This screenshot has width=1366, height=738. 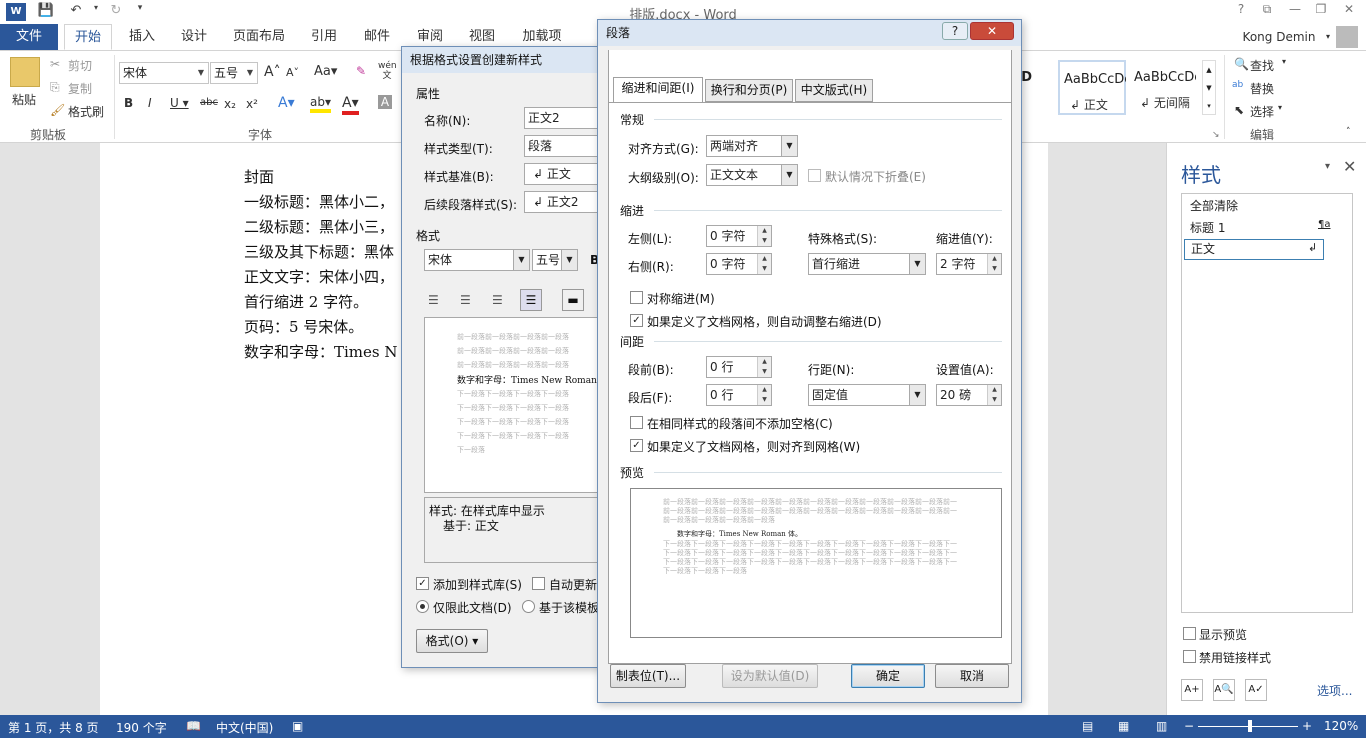 What do you see at coordinates (141, 727) in the screenshot?
I see `word-count: 190 个字` at bounding box center [141, 727].